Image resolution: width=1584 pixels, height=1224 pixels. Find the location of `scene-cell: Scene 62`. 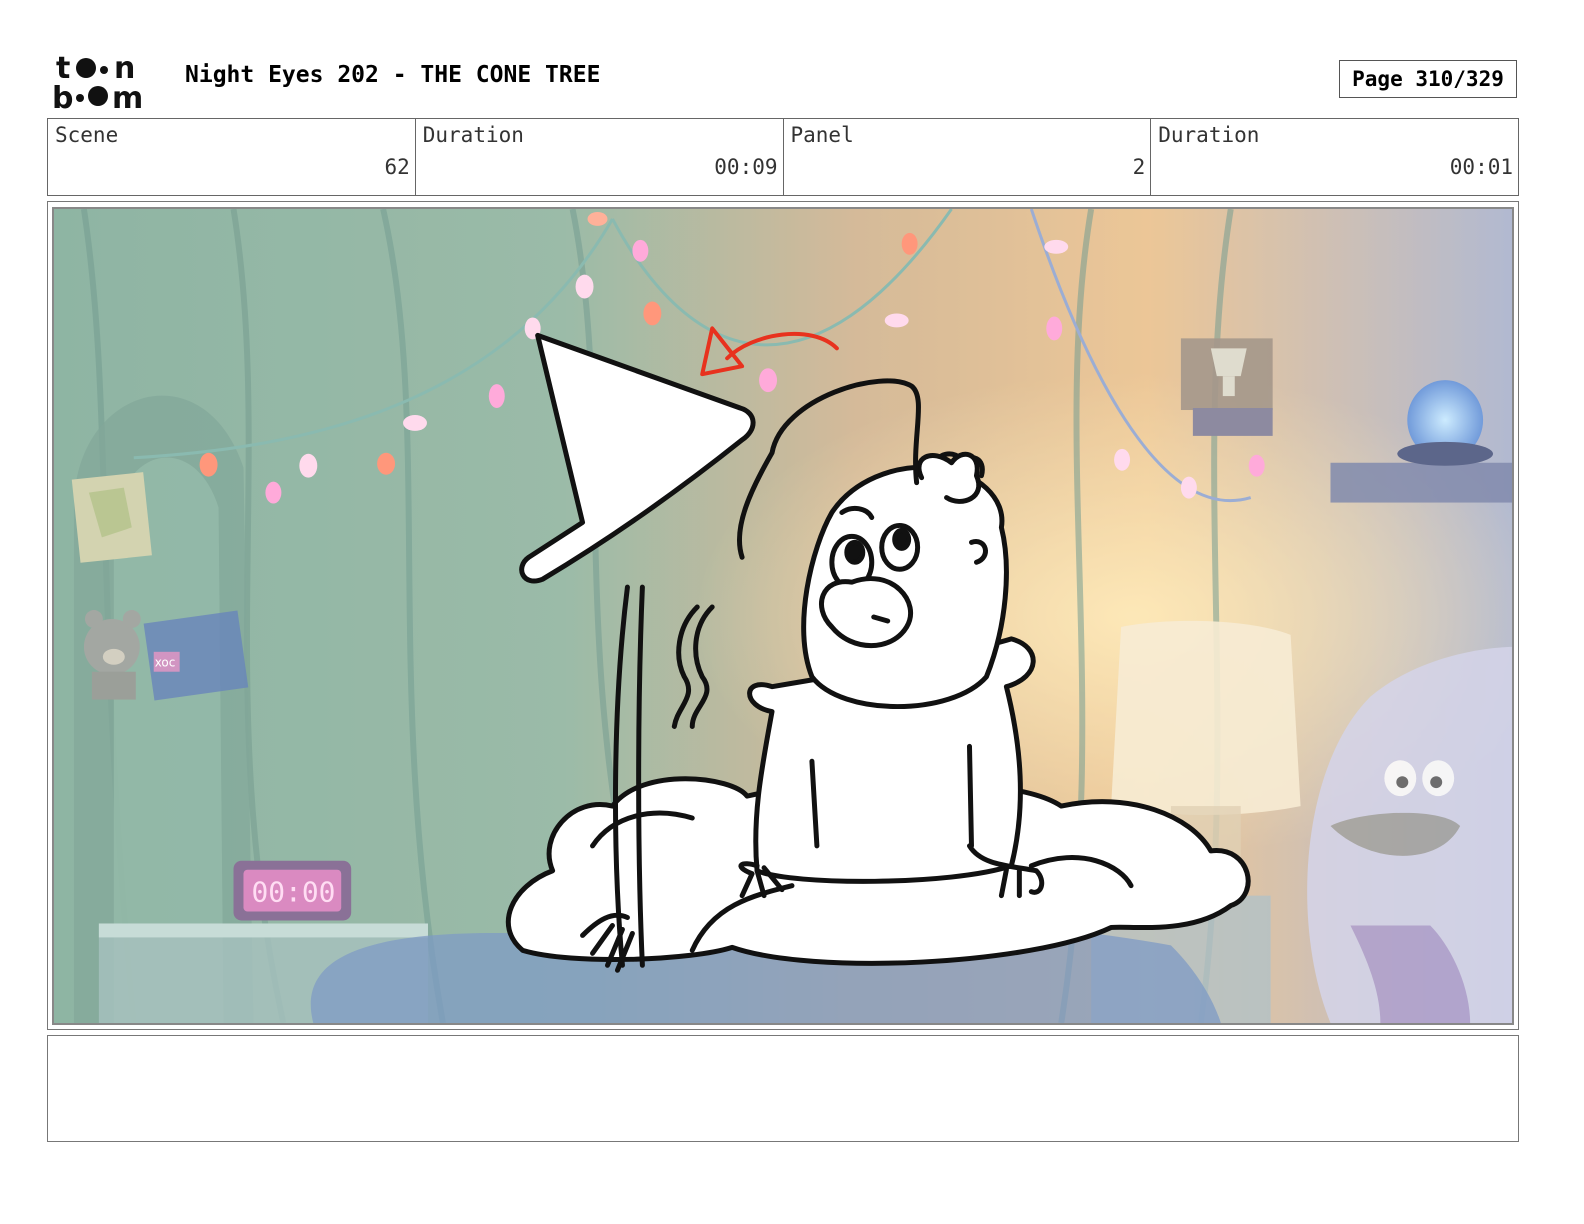

scene-cell: Scene 62 is located at coordinates (232, 157).